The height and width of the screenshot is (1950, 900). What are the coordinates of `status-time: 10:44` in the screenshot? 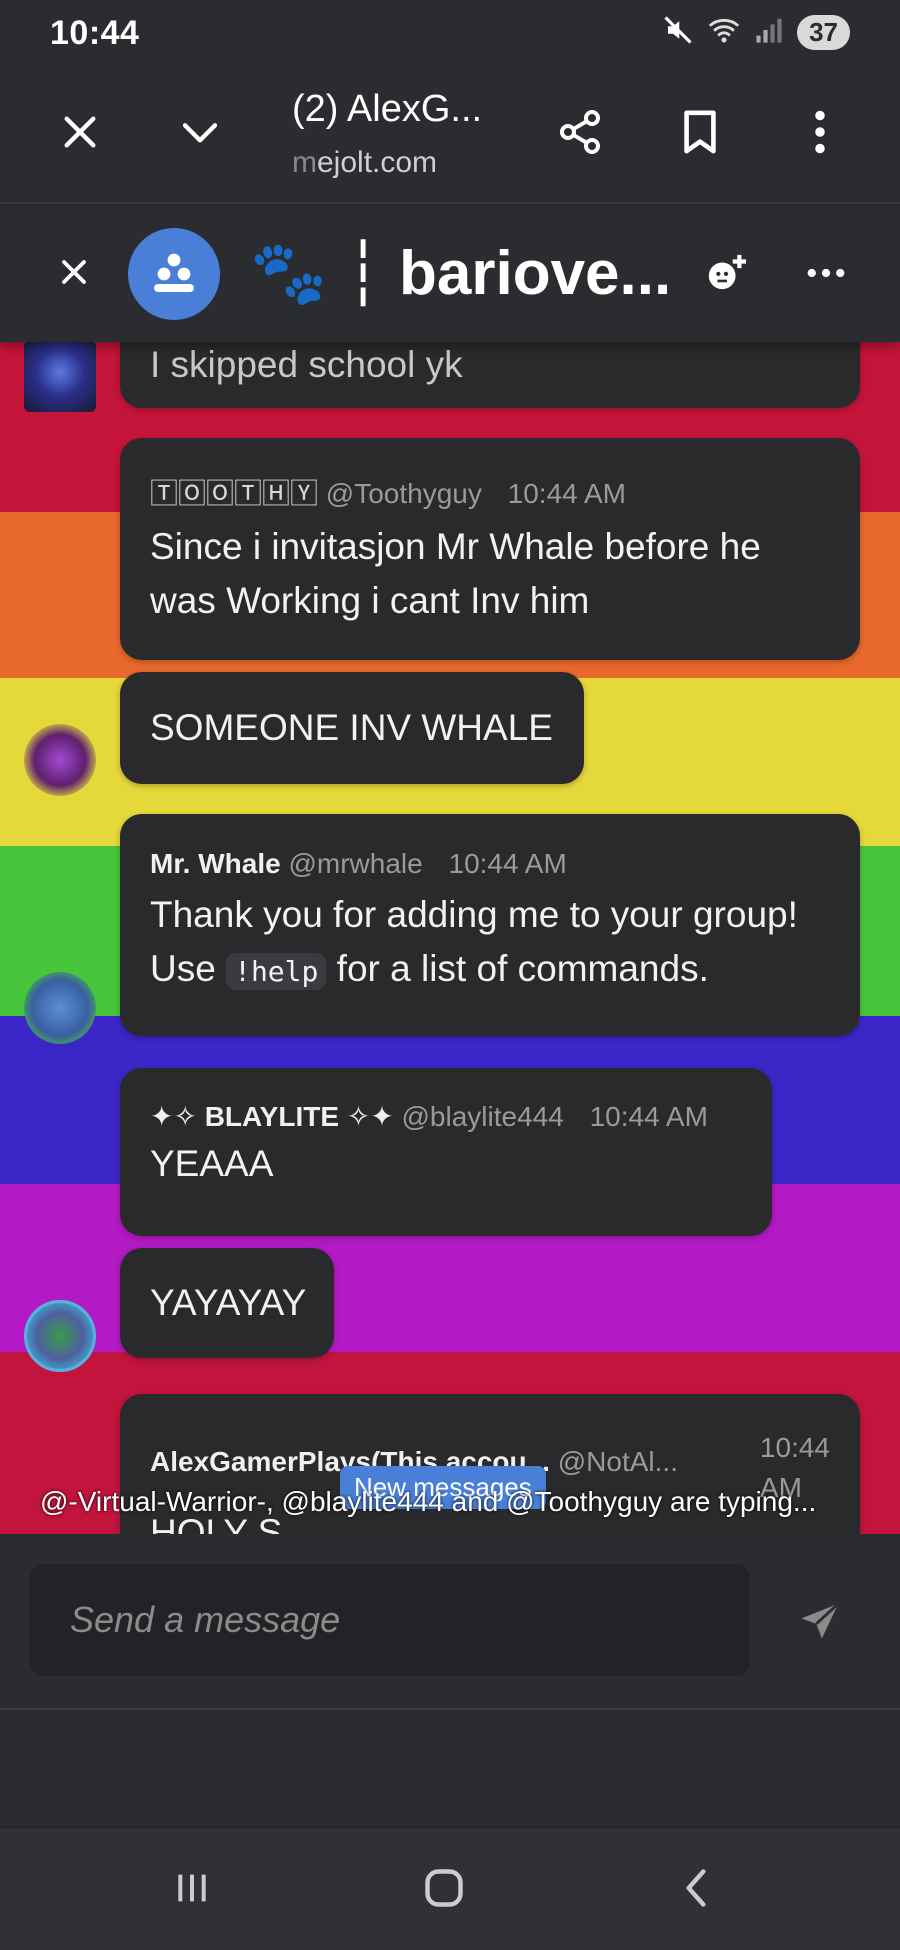 It's located at (95, 33).